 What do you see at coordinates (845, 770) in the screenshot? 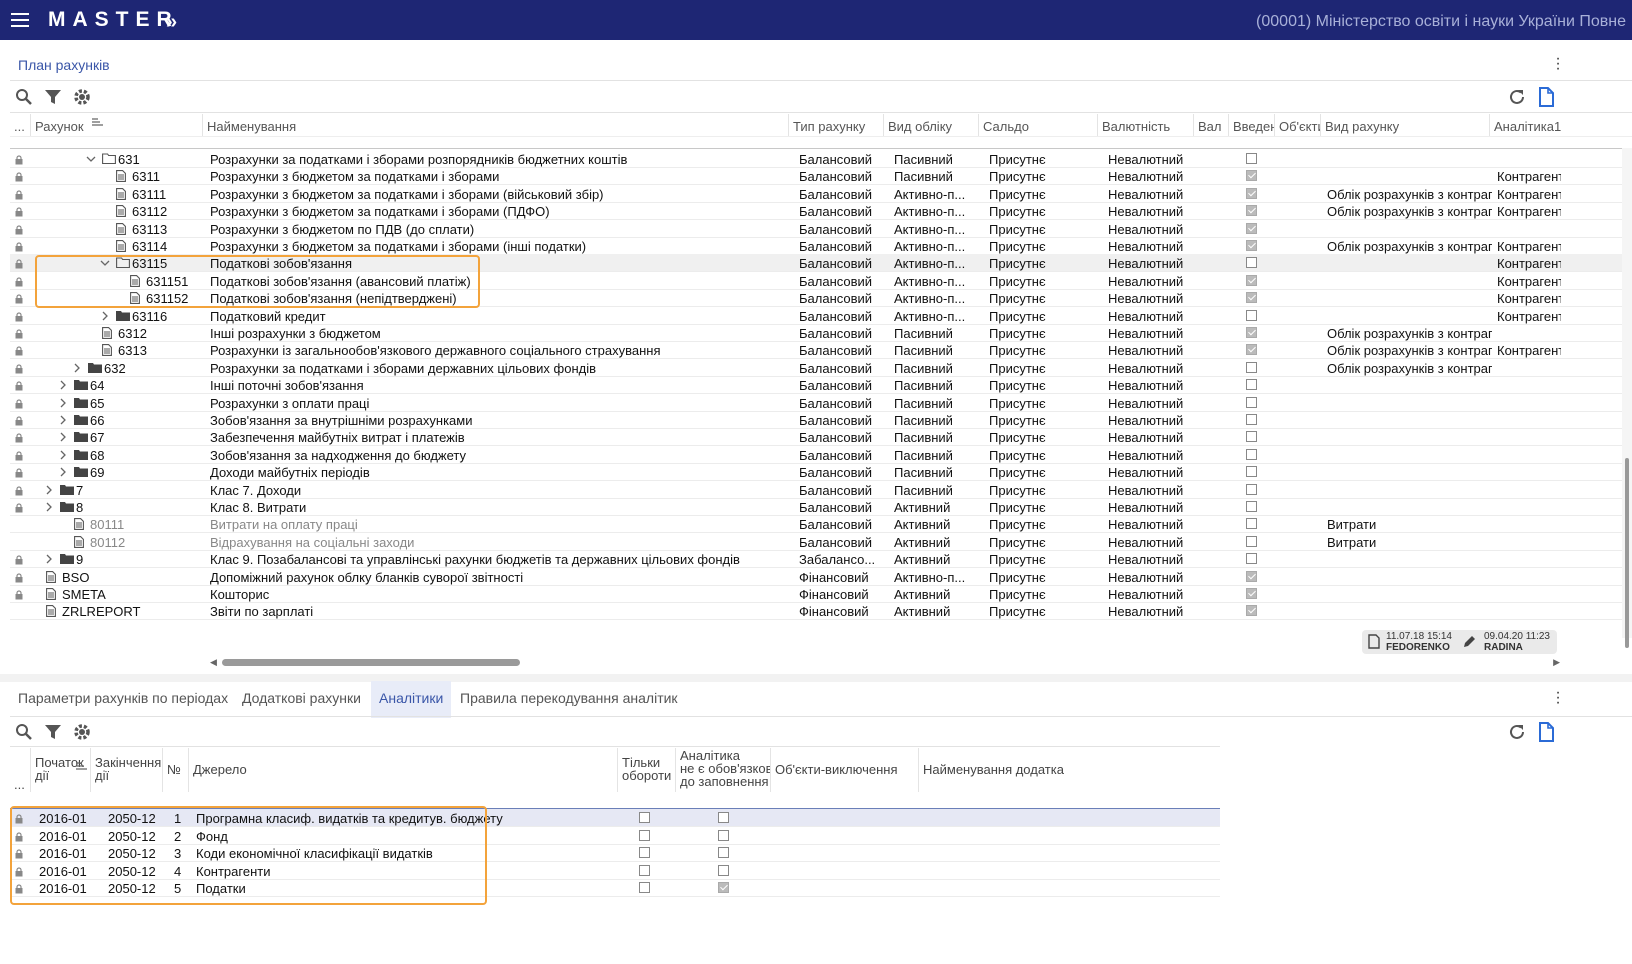
I see `col-excluded-objects: Об'єкти-виключення` at bounding box center [845, 770].